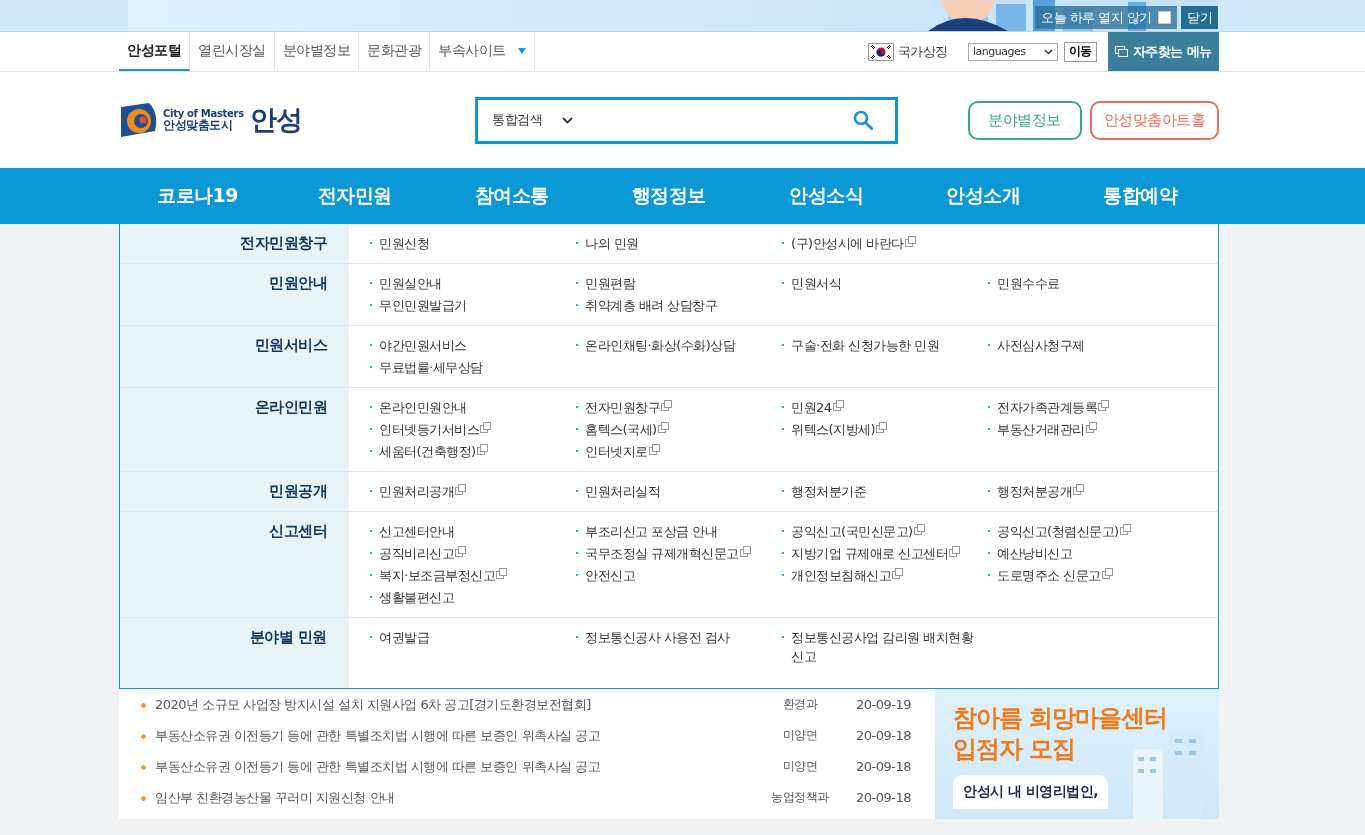  I want to click on menu-link: 도로명주소 신문고, so click(1050, 575).